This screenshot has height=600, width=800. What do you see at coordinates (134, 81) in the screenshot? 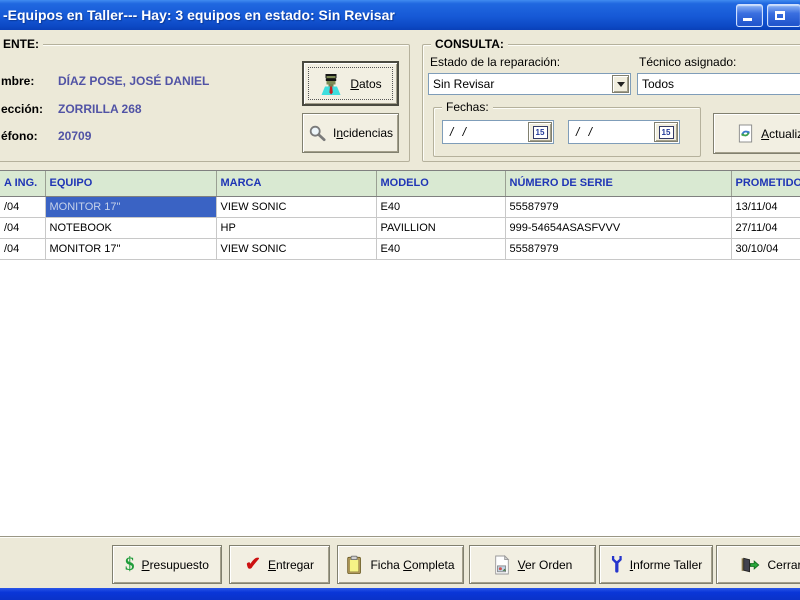
I see `nombre-value: DÍAZ POSE, JOSÉ DANIEL` at bounding box center [134, 81].